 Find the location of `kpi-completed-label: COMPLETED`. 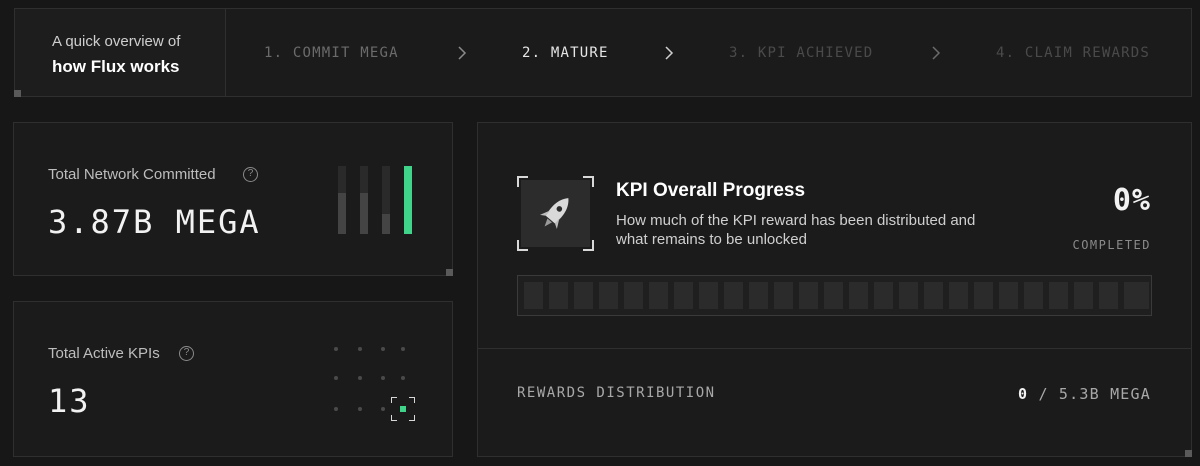

kpi-completed-label: COMPLETED is located at coordinates (1111, 245).